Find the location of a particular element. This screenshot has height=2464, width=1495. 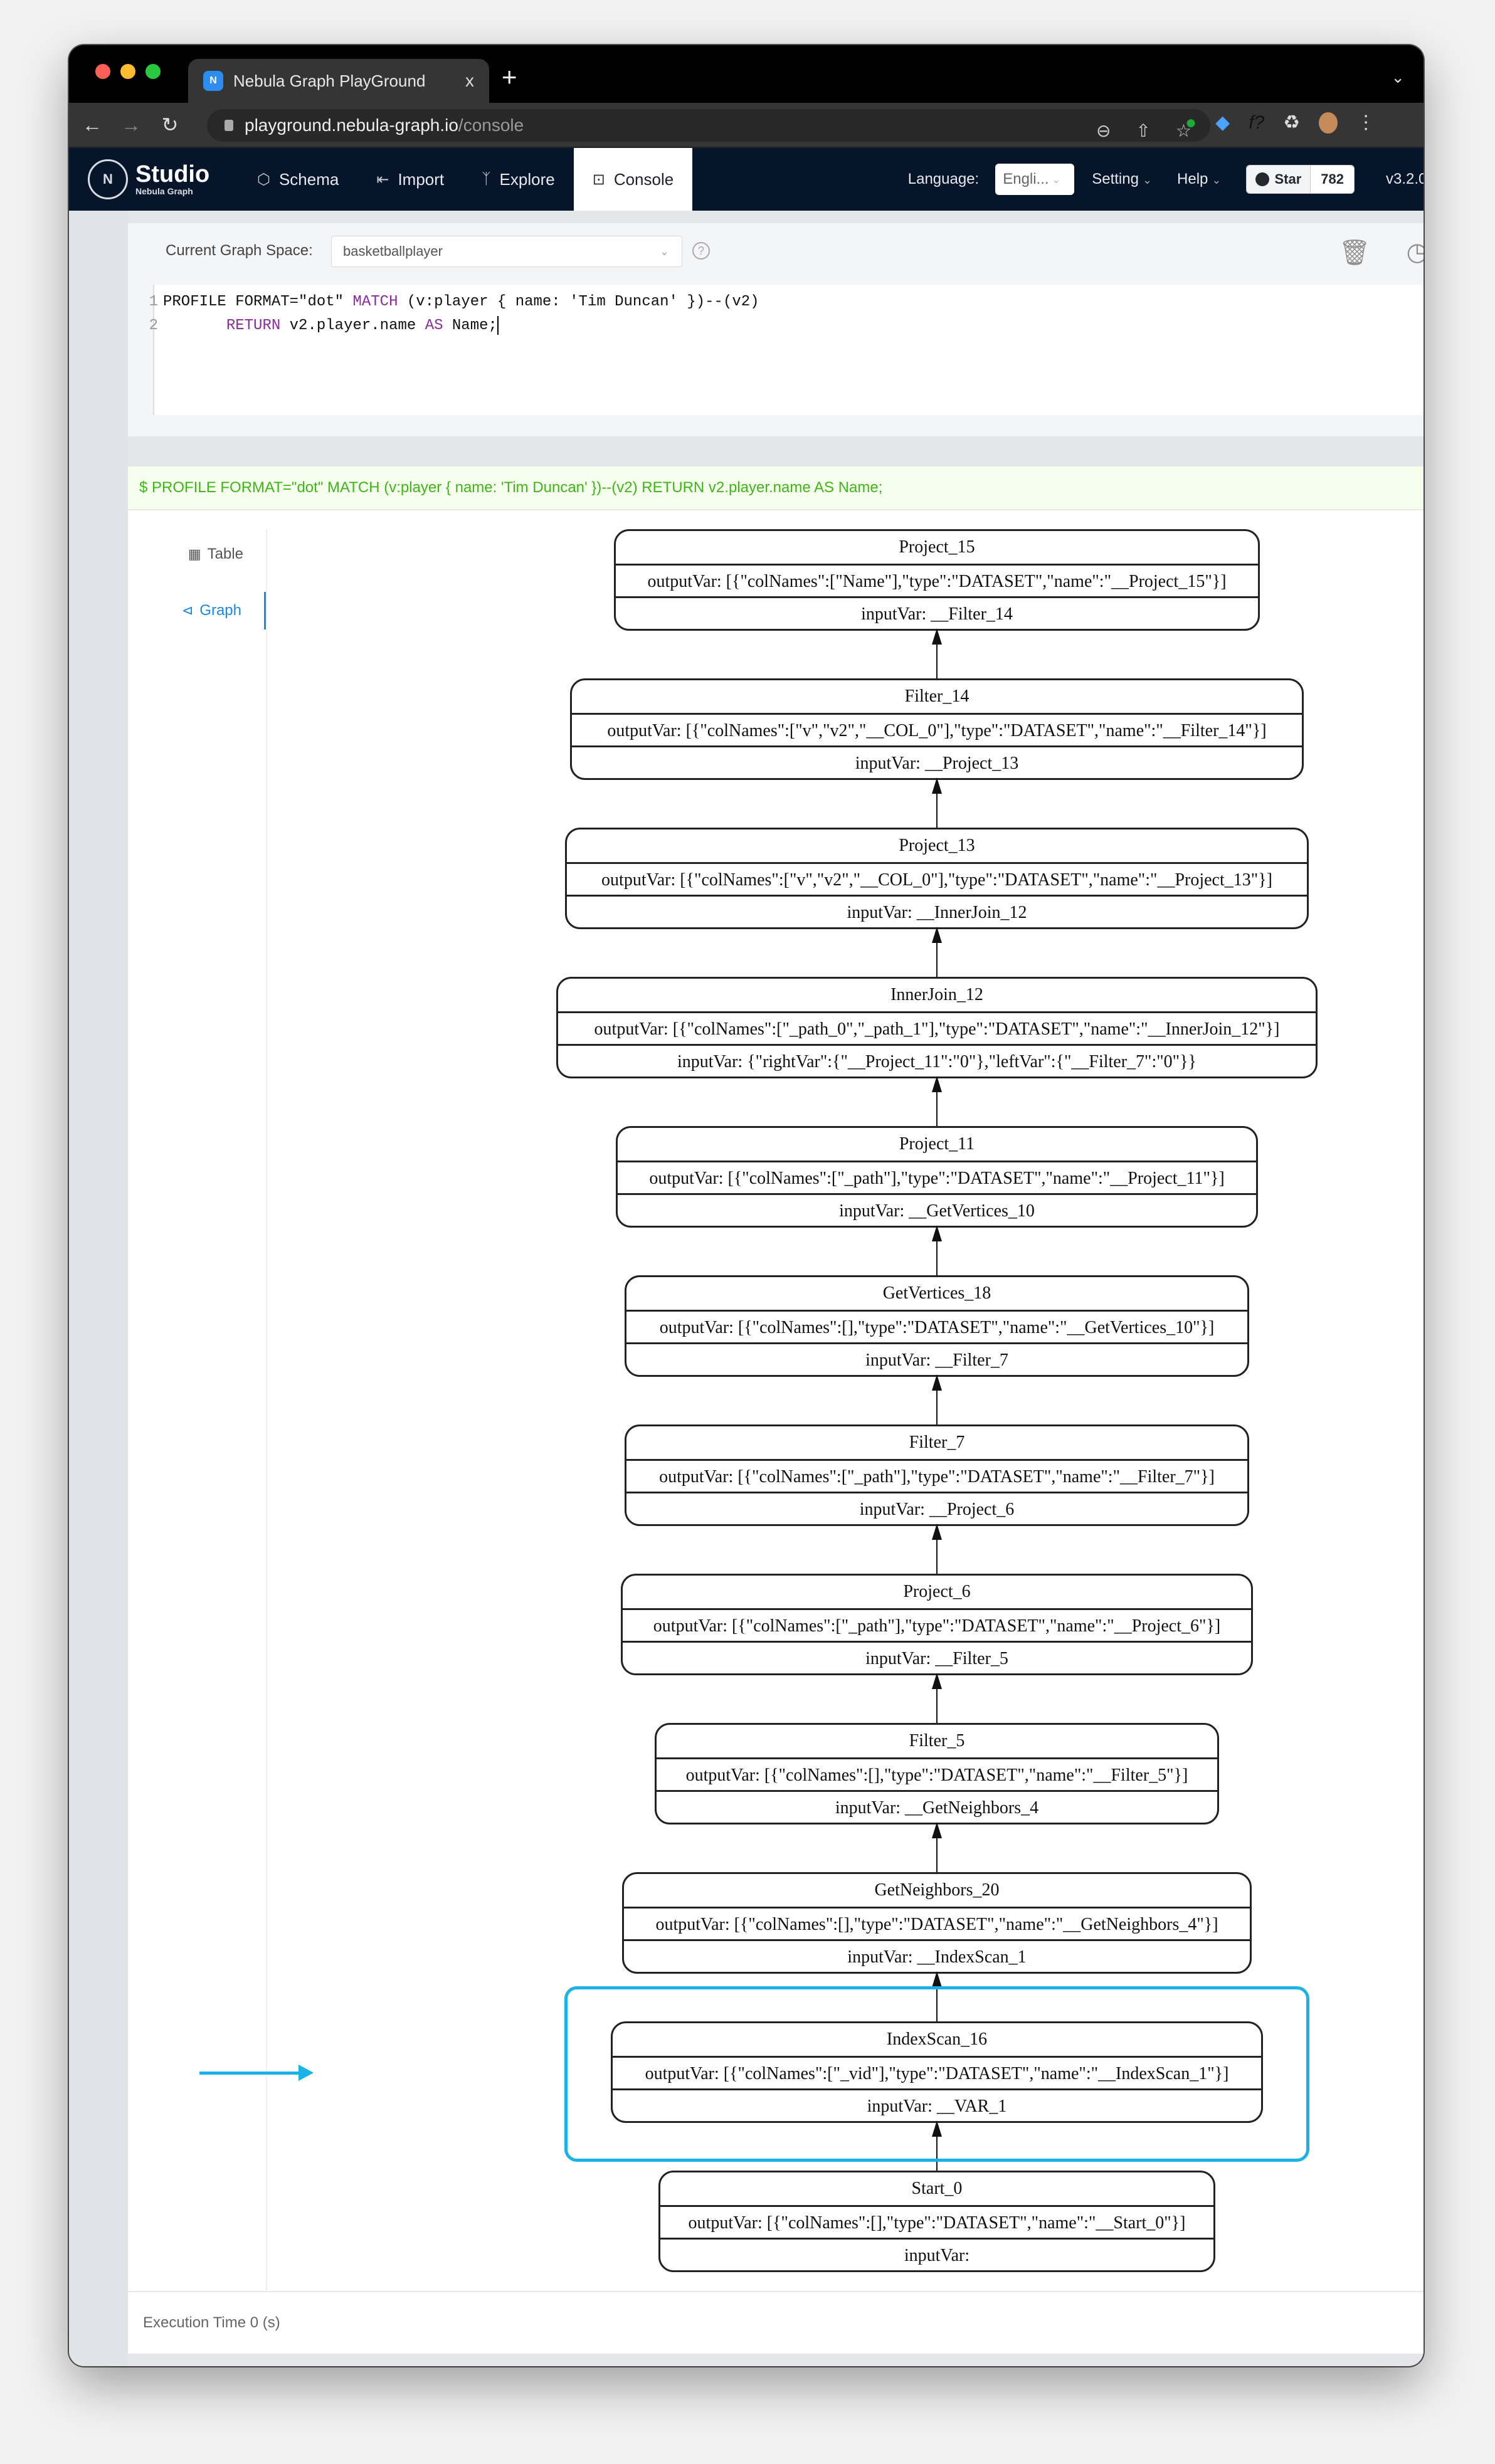

graph-space-select: basketballplayer ⌄ is located at coordinates (506, 252).